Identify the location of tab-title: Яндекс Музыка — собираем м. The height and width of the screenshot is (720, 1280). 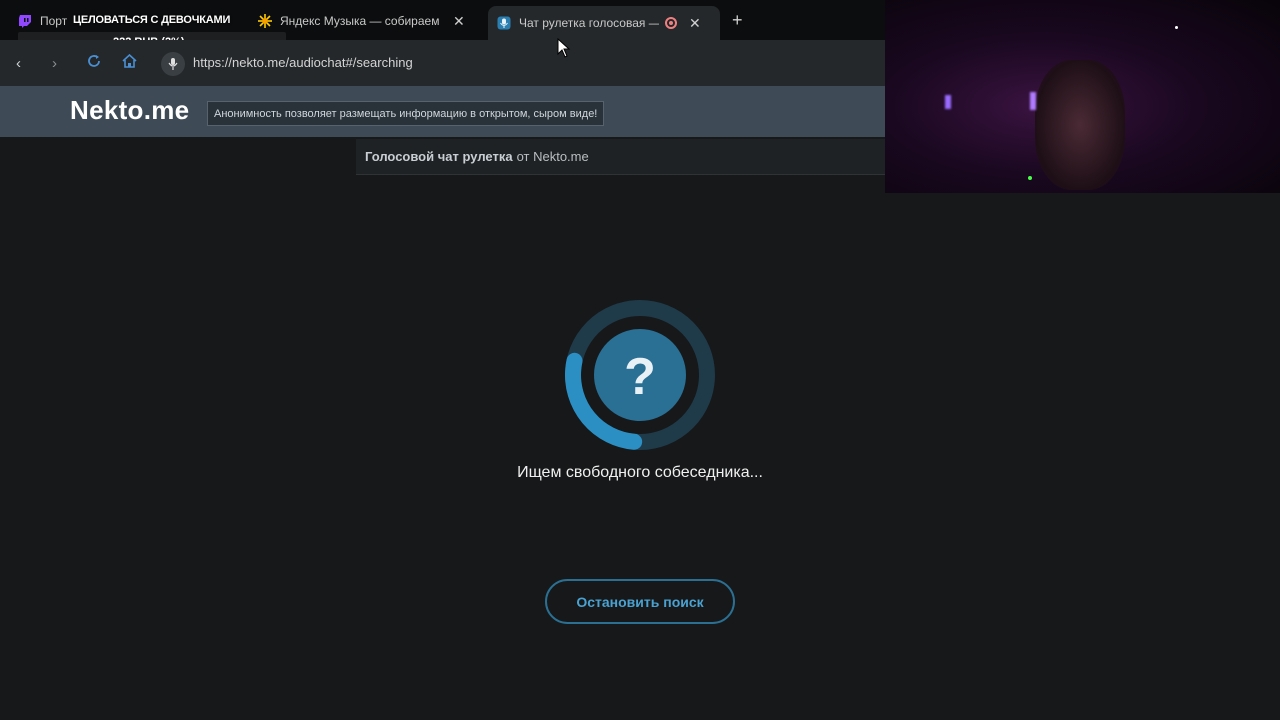
(361, 21).